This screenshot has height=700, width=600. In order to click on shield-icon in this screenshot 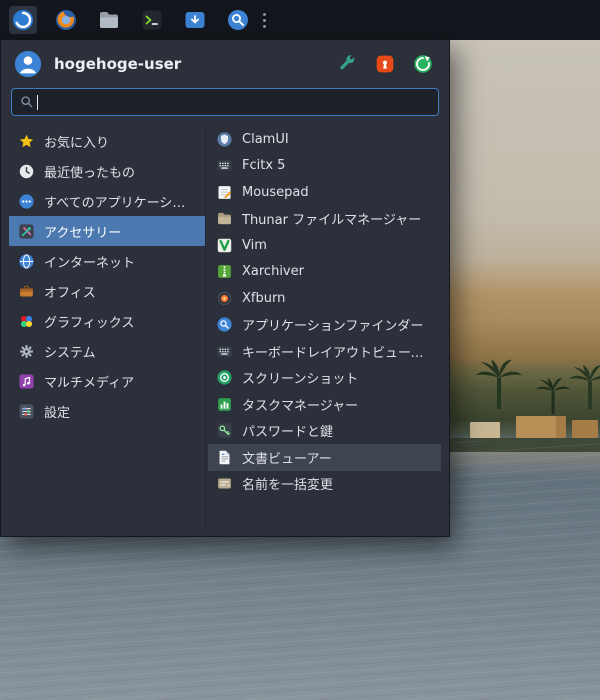, I will do `click(224, 139)`.